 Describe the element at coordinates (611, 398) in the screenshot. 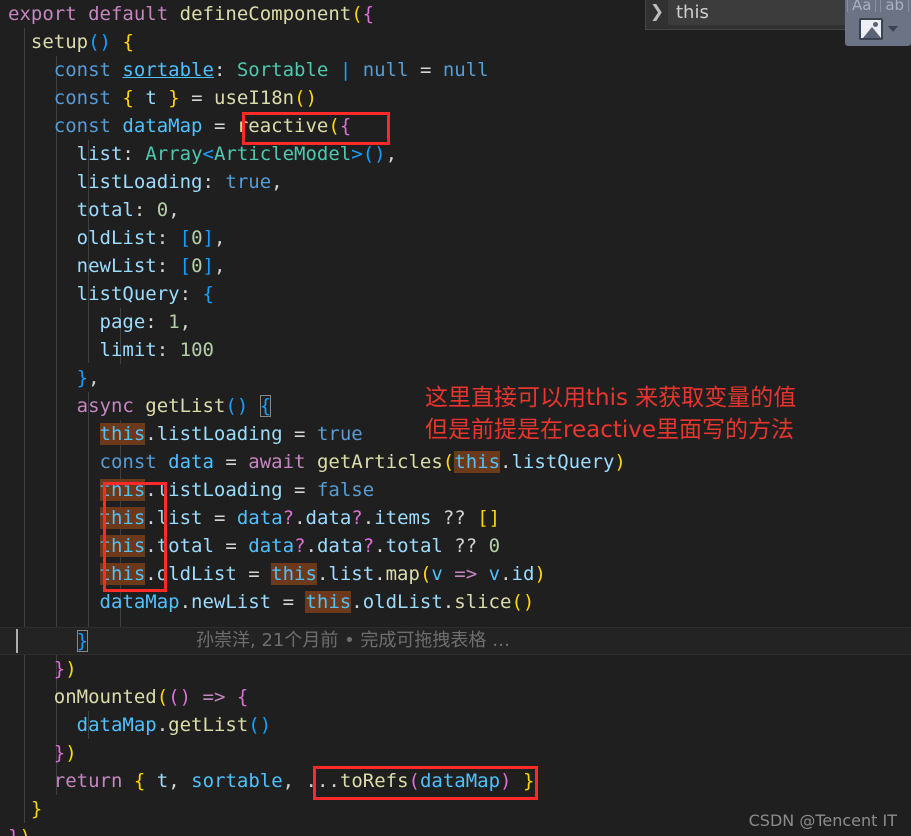

I see `annotation-note-line-1: 这里直接可以用this 来获取变量的值` at that location.